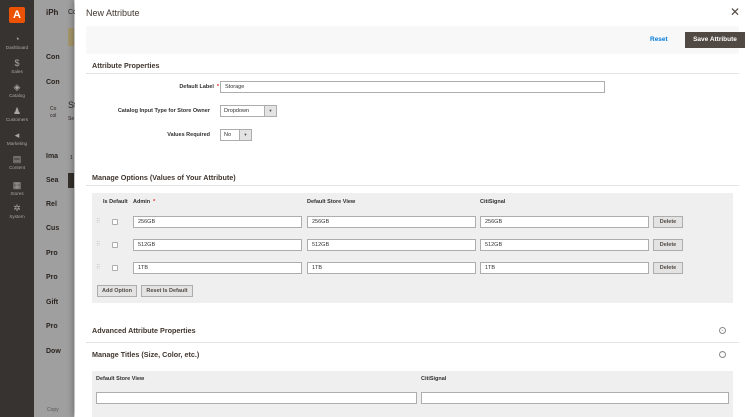 Image resolution: width=750 pixels, height=417 pixels. What do you see at coordinates (715, 40) in the screenshot?
I see `save-attribute-button: Save Attribute` at bounding box center [715, 40].